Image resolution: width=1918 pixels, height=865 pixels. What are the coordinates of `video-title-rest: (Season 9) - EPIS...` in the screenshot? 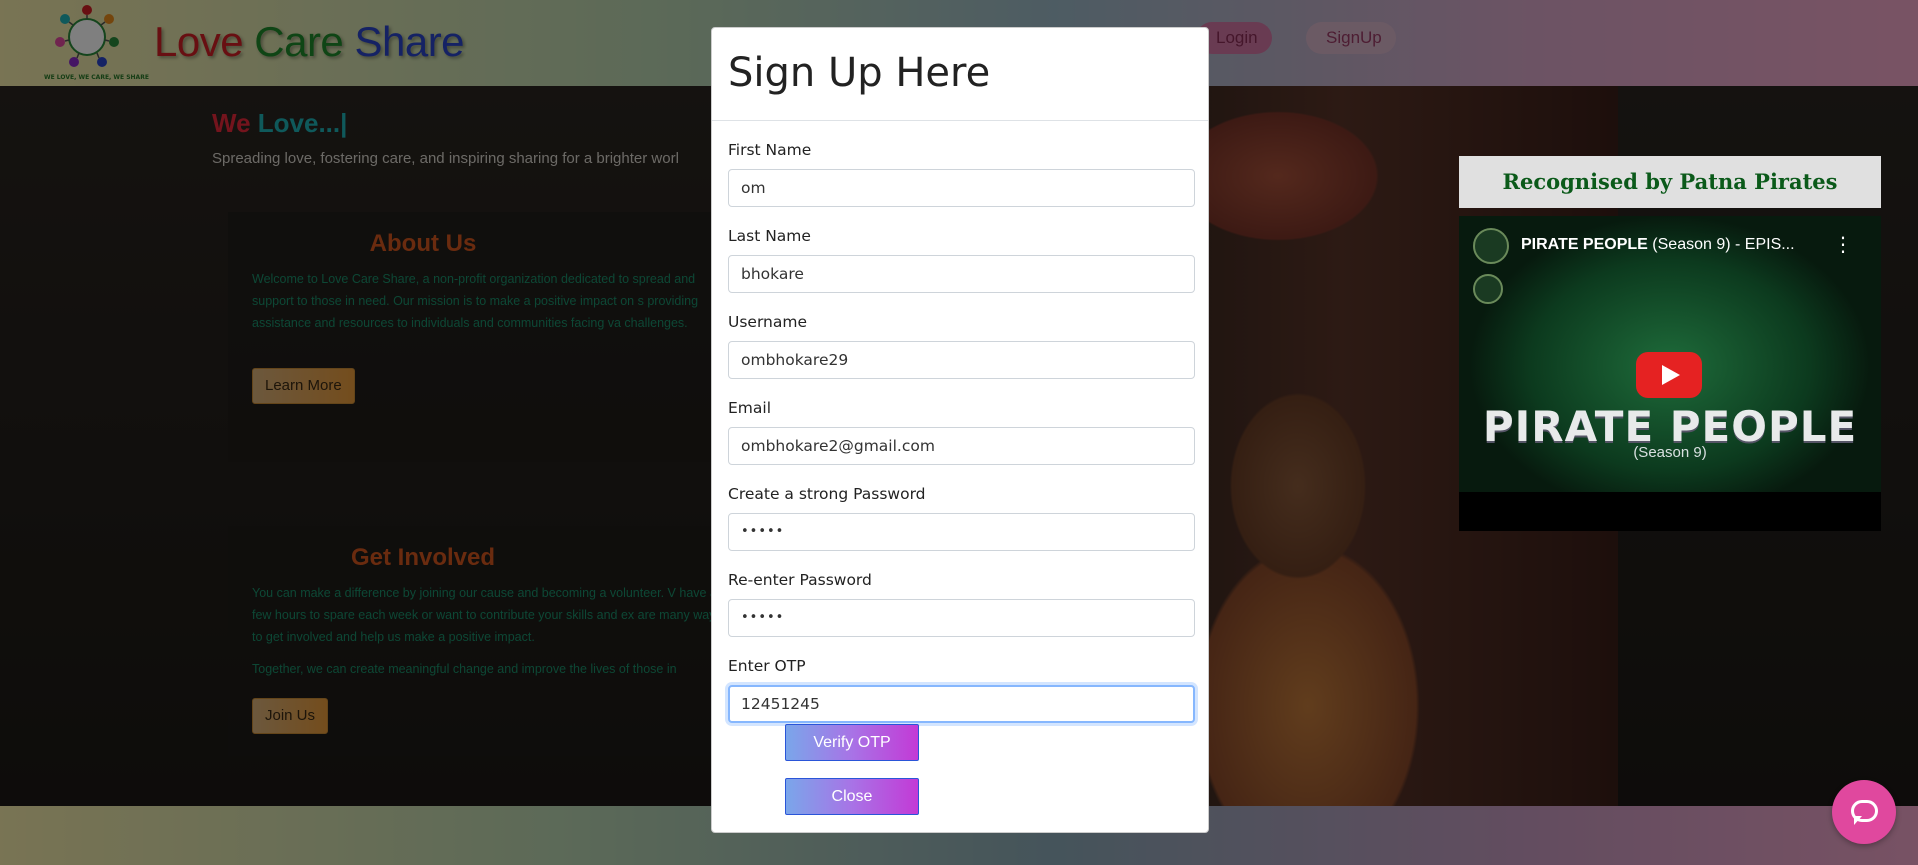 It's located at (1721, 244).